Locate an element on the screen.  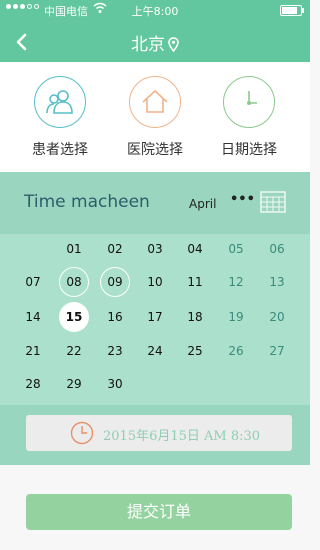
page-title: 北京 is located at coordinates (155, 42).